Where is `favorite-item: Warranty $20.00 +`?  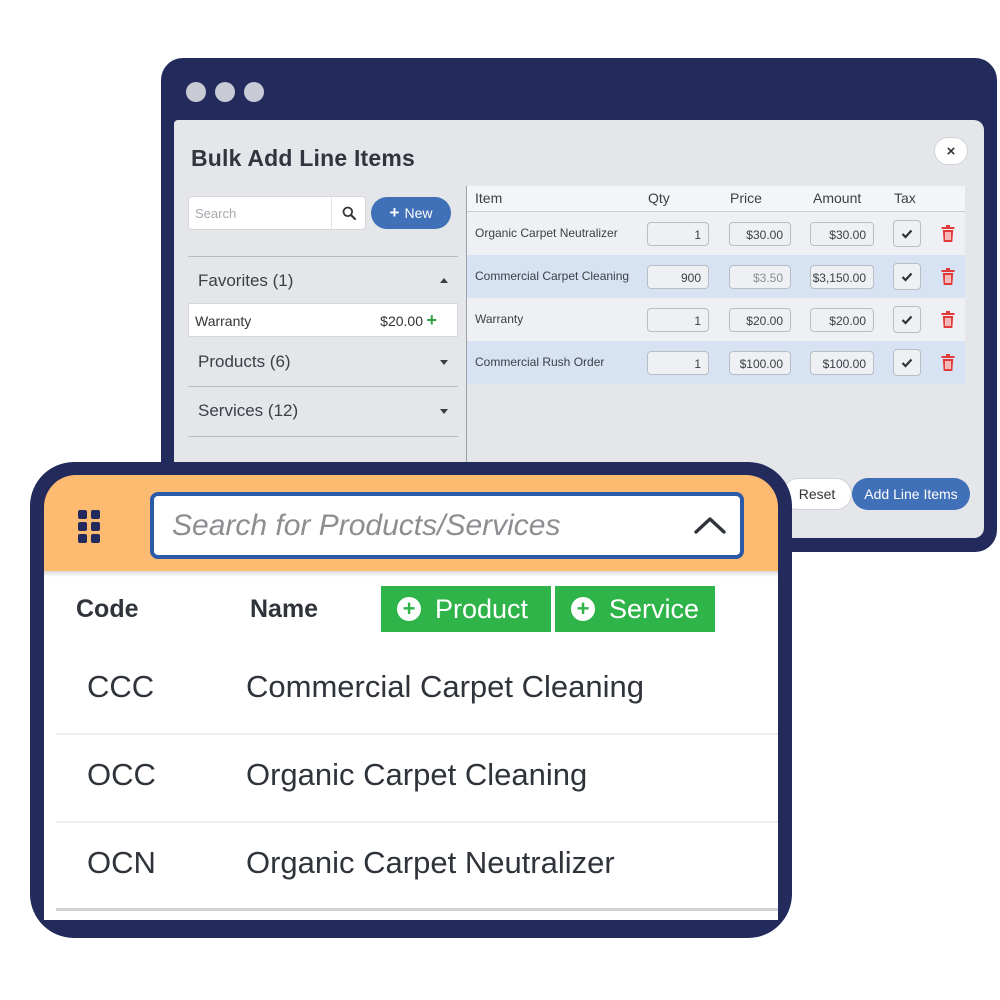
favorite-item: Warranty $20.00 + is located at coordinates (323, 320).